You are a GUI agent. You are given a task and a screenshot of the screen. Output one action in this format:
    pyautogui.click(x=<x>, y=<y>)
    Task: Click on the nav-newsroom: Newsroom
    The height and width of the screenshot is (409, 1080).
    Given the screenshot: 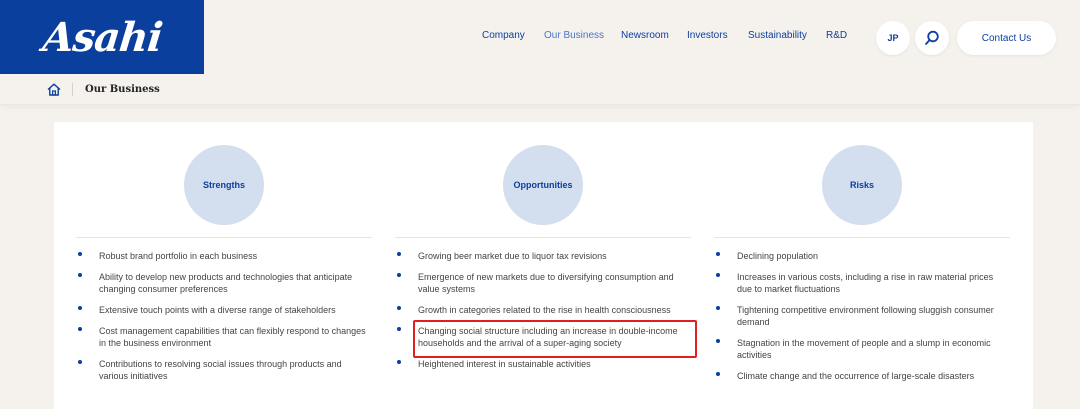 What is the action you would take?
    pyautogui.click(x=645, y=35)
    